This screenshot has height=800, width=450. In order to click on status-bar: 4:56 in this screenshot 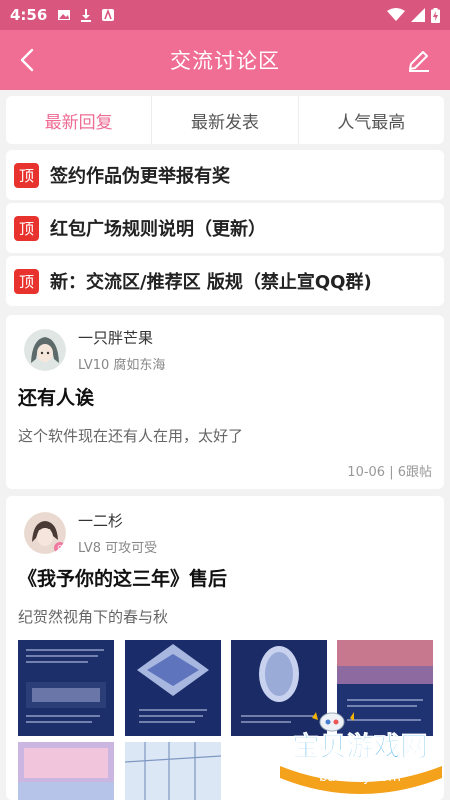, I will do `click(225, 15)`.